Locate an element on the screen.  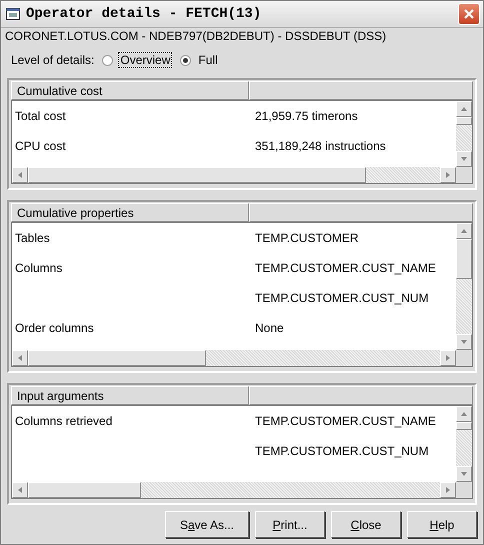
table-cell: 21,959.75 timerons is located at coordinates (306, 116).